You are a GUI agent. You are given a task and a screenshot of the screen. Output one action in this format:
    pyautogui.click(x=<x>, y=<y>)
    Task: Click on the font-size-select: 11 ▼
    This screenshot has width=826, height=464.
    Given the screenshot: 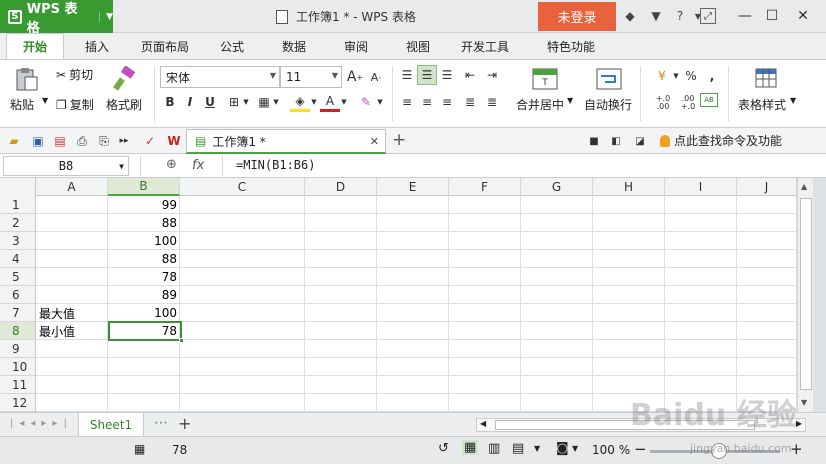 What is the action you would take?
    pyautogui.click(x=311, y=77)
    